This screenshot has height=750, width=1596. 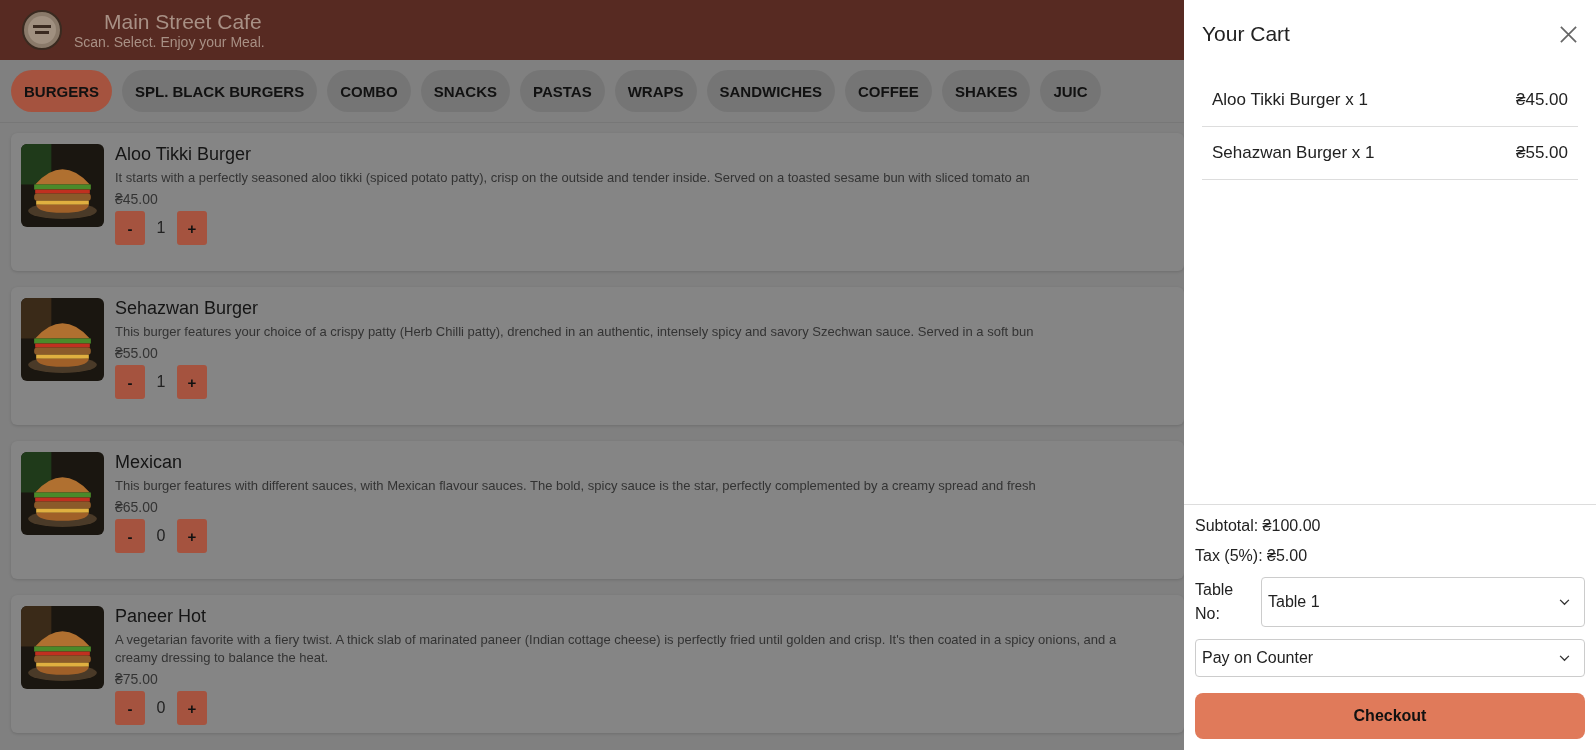 I want to click on tagline: Scan. Select. Enjoy your Meal., so click(x=169, y=42).